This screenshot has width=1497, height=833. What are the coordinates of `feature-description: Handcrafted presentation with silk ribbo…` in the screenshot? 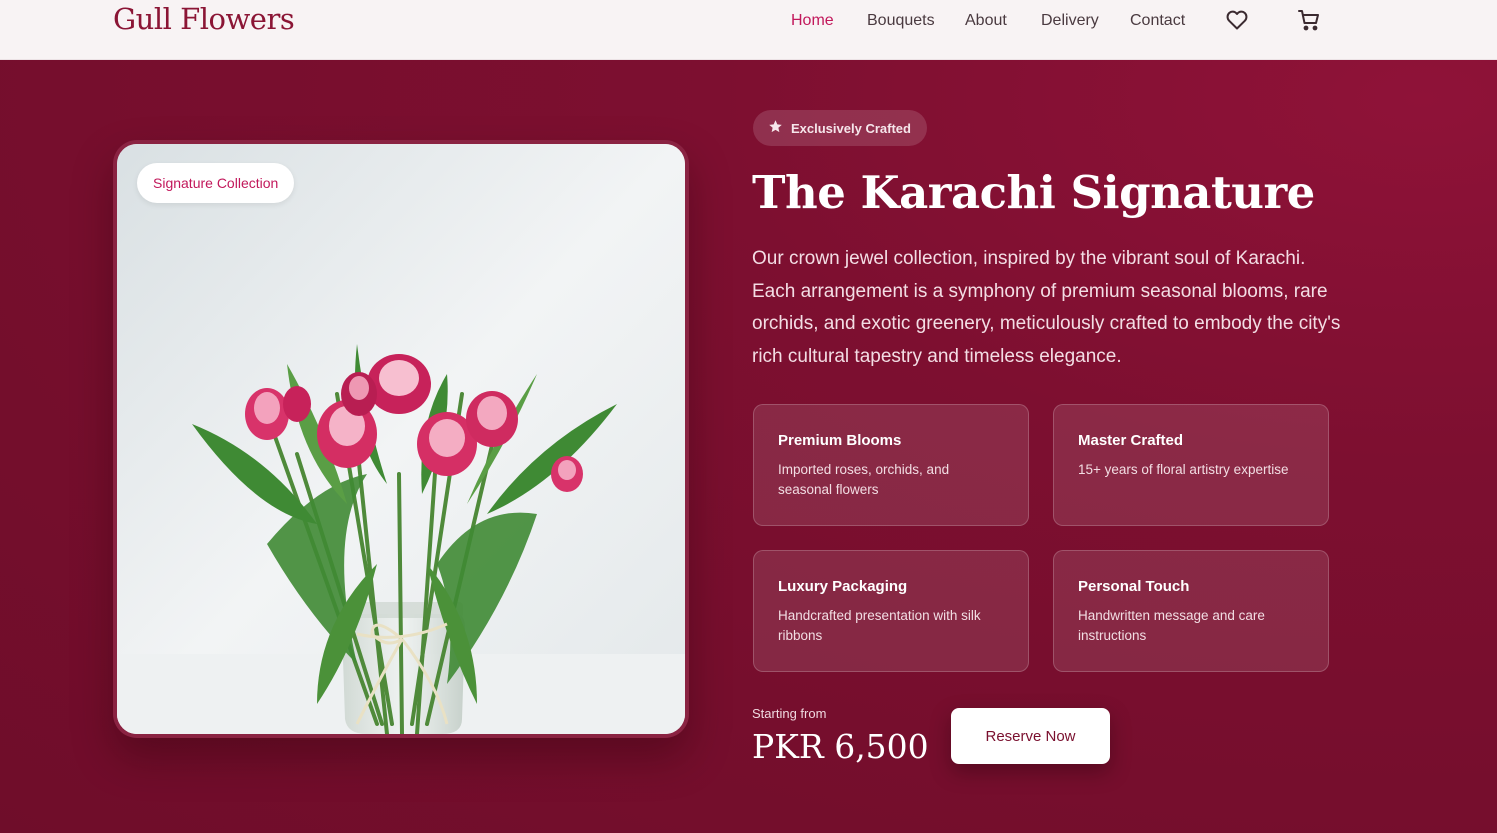 It's located at (879, 625).